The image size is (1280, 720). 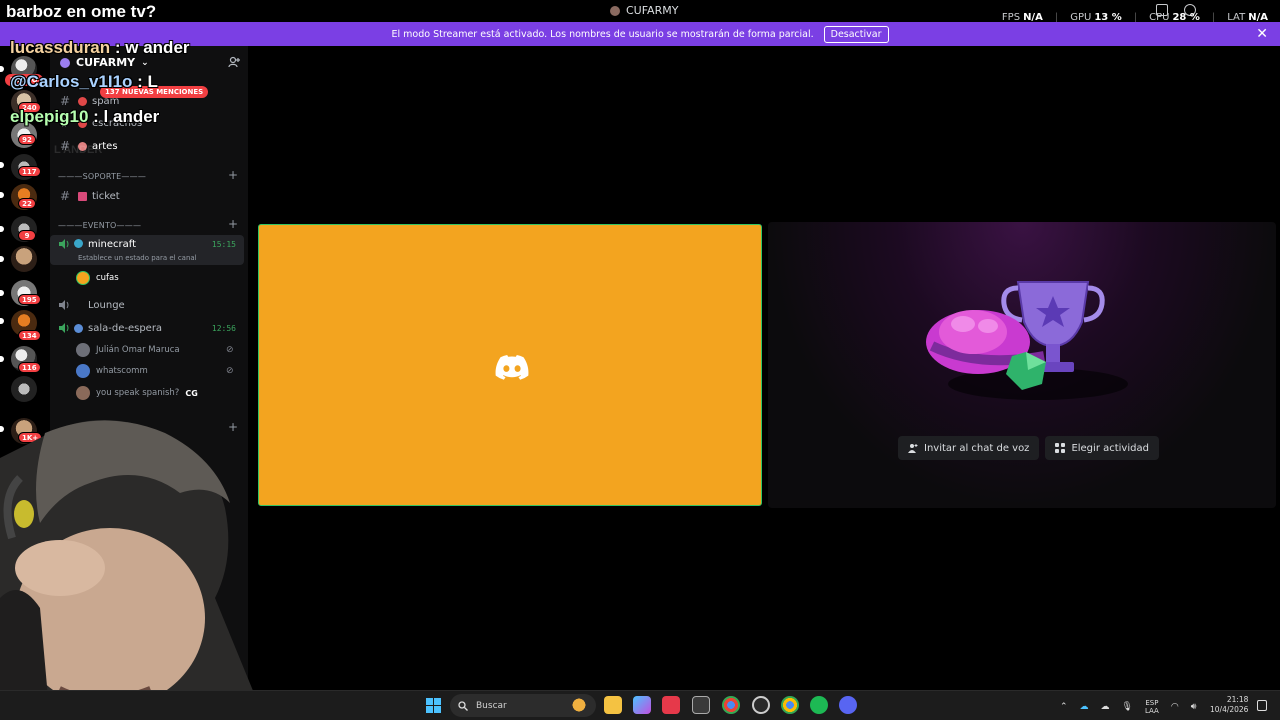 I want to click on server-badge: 195, so click(x=29, y=299).